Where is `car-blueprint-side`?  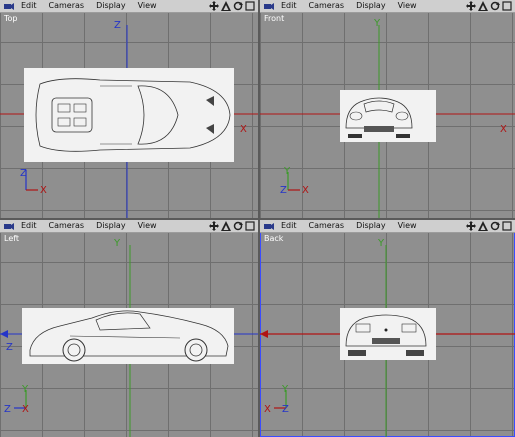 car-blueprint-side is located at coordinates (128, 336).